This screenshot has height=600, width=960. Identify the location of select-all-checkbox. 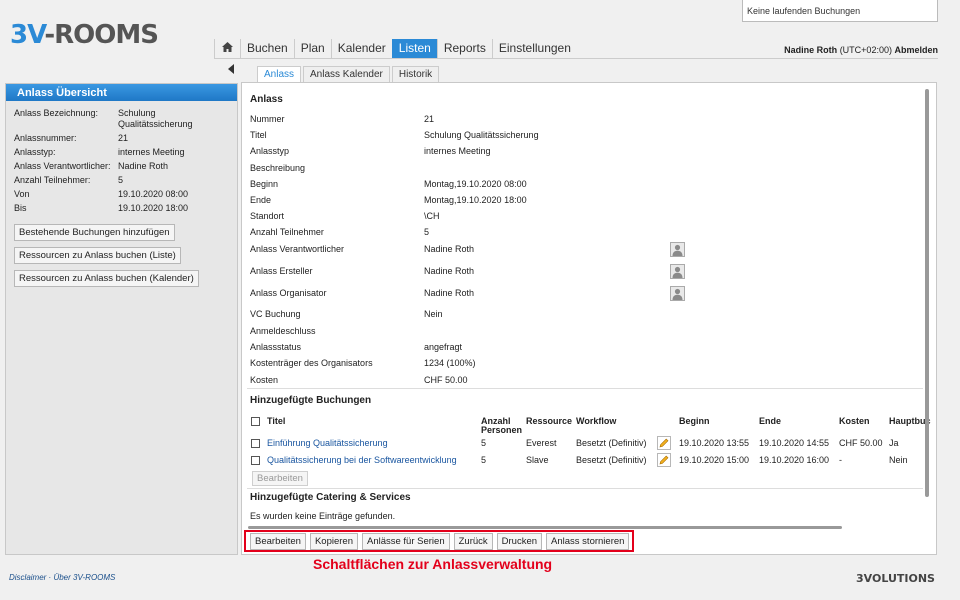
(255, 421).